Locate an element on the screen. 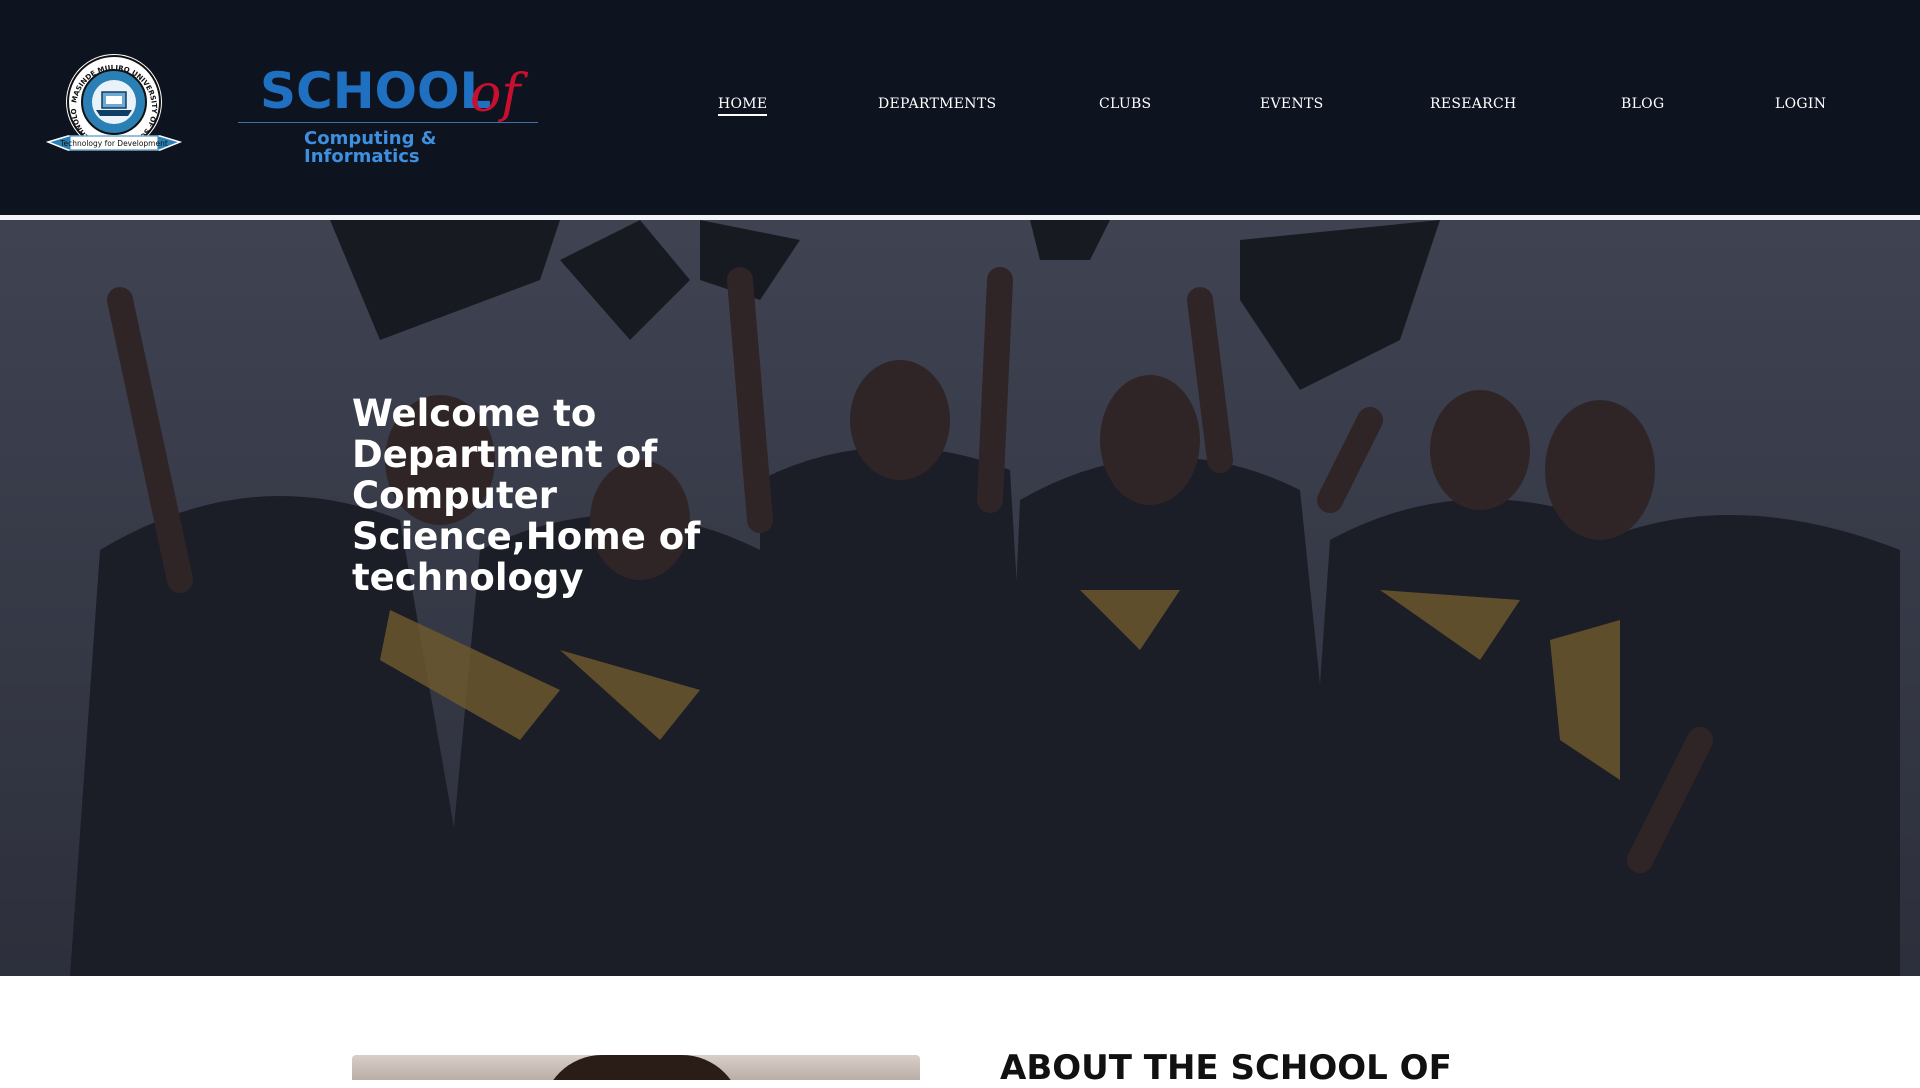  about-heading: ABOUT THE SCHOOL OF is located at coordinates (1226, 1068).